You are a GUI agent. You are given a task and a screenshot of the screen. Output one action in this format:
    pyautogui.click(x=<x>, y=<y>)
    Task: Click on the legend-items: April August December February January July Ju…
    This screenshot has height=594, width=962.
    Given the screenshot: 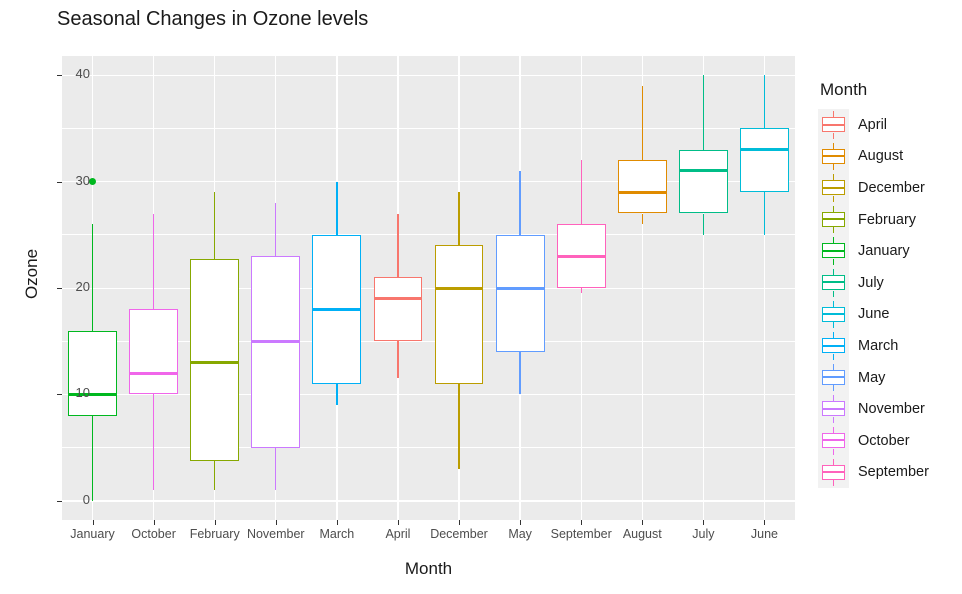 What is the action you would take?
    pyautogui.click(x=888, y=299)
    